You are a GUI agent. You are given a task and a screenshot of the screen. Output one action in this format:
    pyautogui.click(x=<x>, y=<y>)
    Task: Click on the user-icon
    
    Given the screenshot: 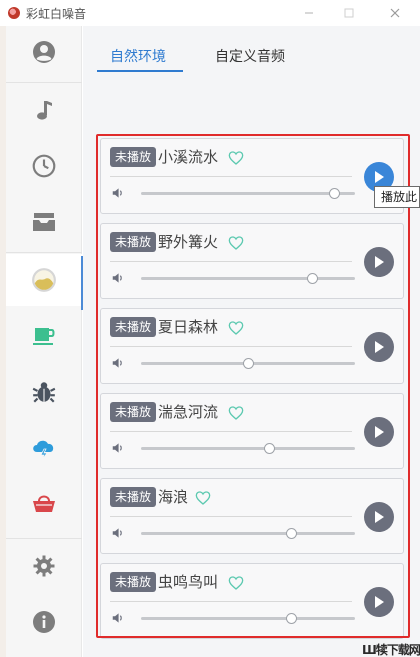 What is the action you would take?
    pyautogui.click(x=44, y=52)
    